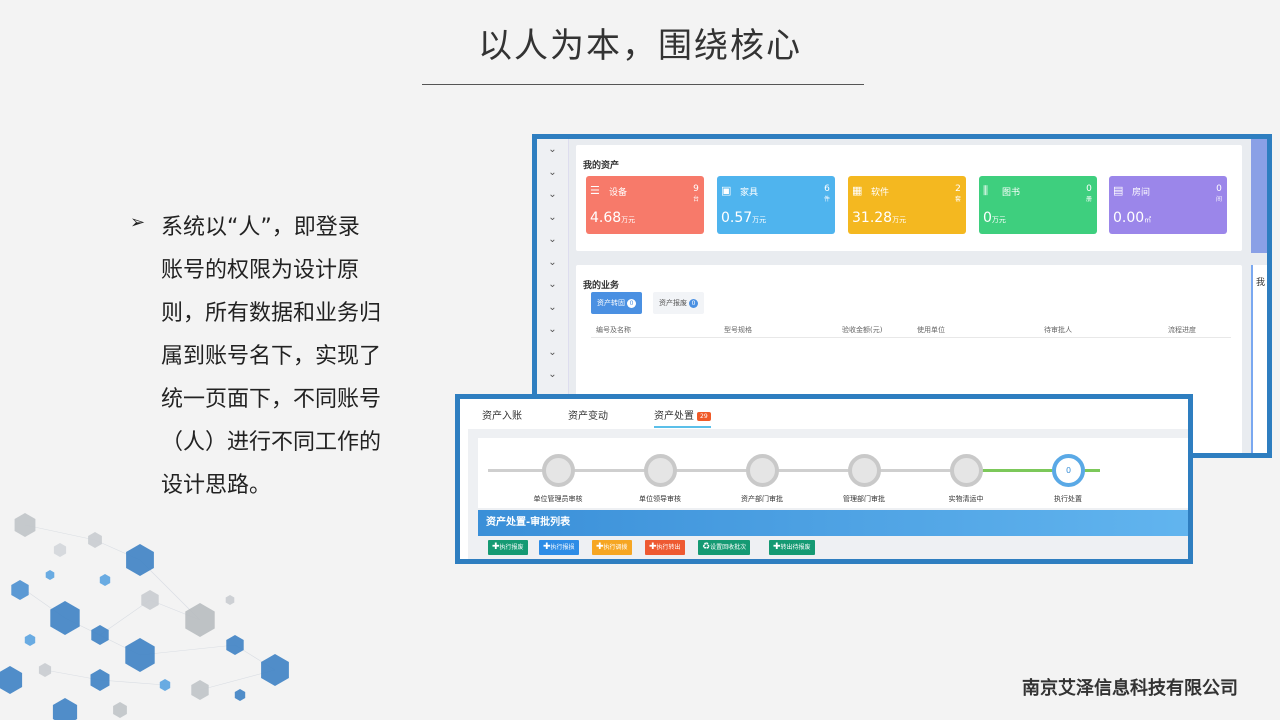 The image size is (1280, 720). I want to click on action-button: ✚执行转出, so click(665, 547).